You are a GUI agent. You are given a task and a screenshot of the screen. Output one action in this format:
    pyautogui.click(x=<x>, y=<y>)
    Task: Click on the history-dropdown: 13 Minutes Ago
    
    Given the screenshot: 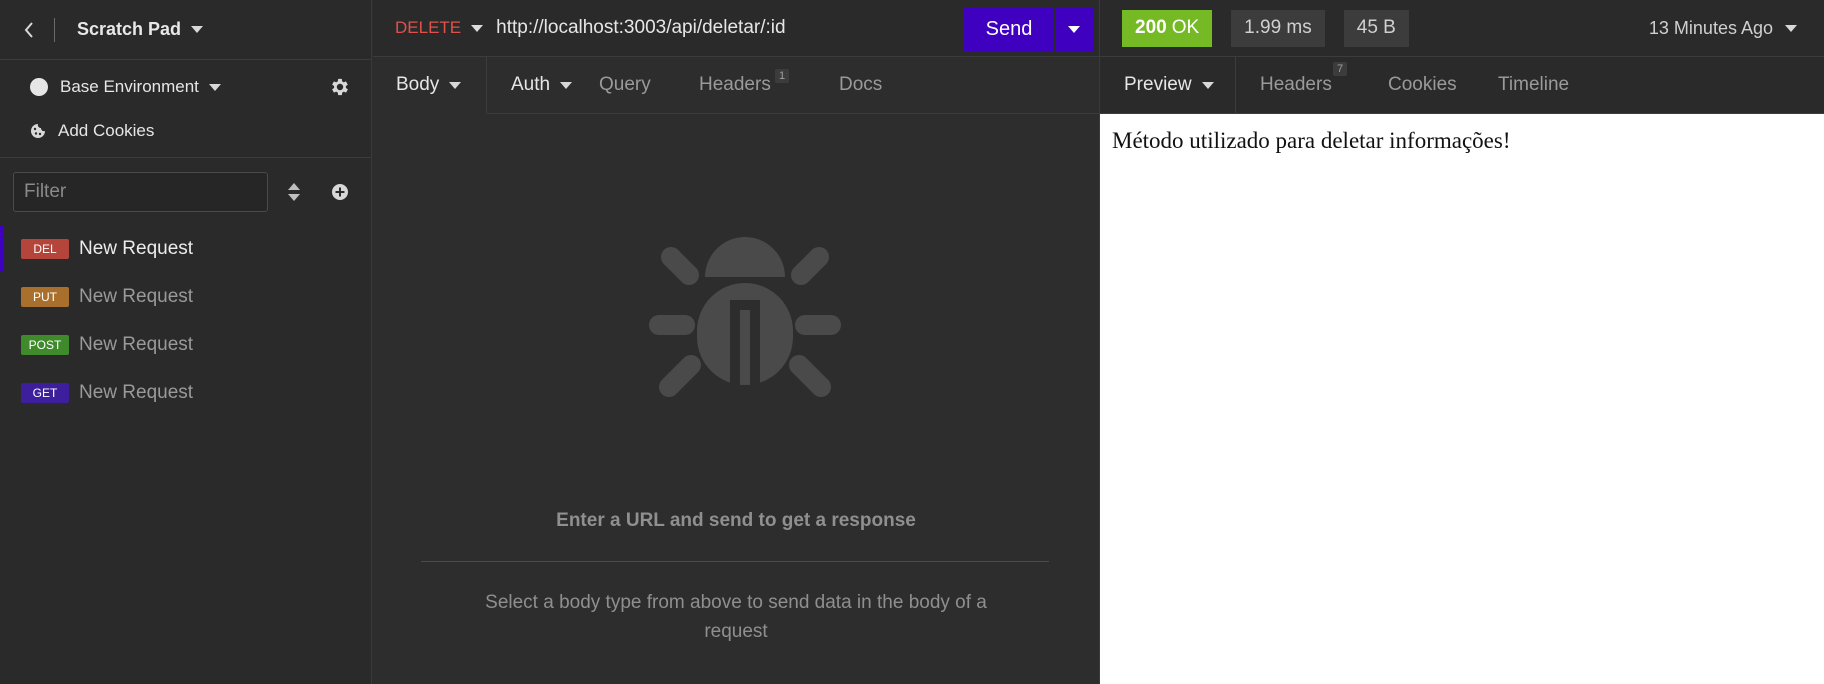 What is the action you would take?
    pyautogui.click(x=1723, y=28)
    